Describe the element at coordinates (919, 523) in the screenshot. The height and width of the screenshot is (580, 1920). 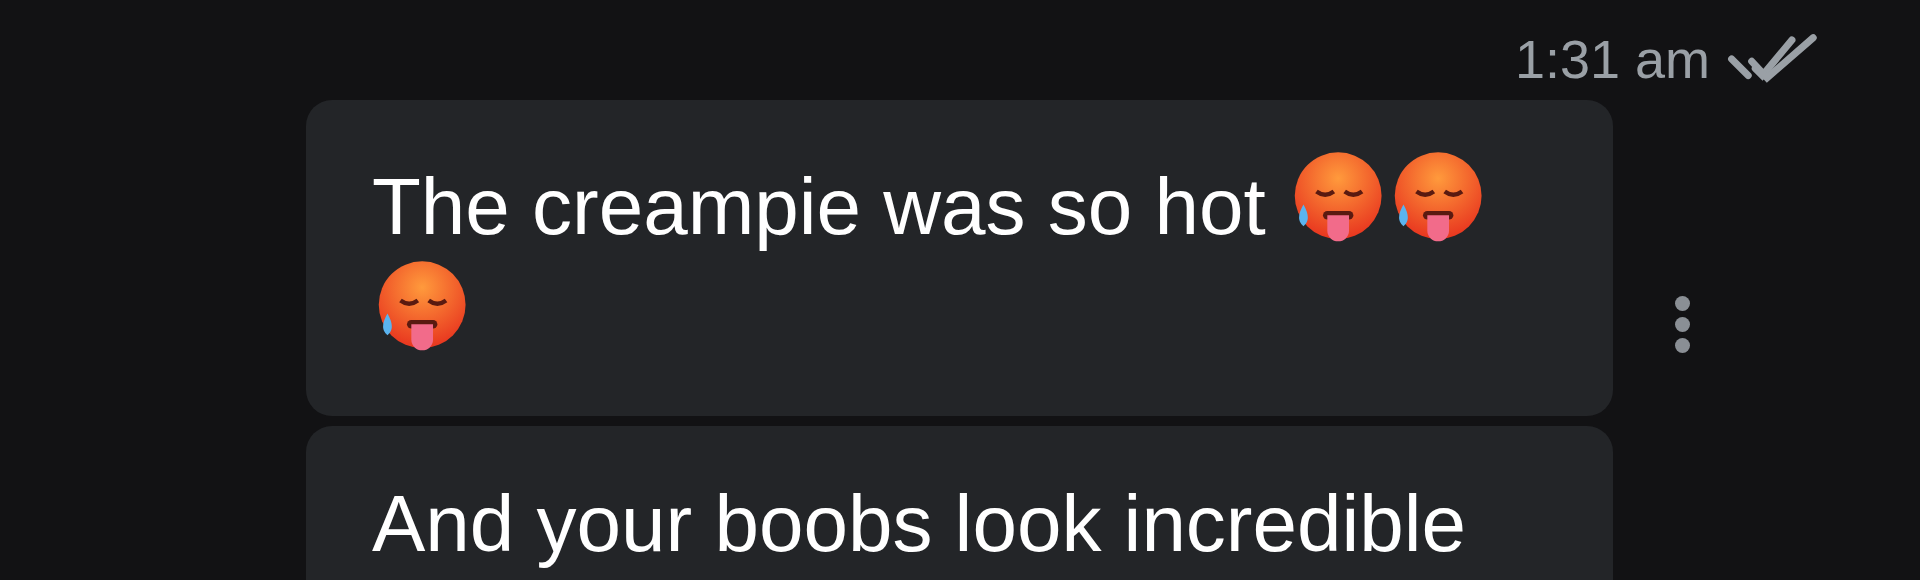
I see `message-text: And your boobs look incredible` at that location.